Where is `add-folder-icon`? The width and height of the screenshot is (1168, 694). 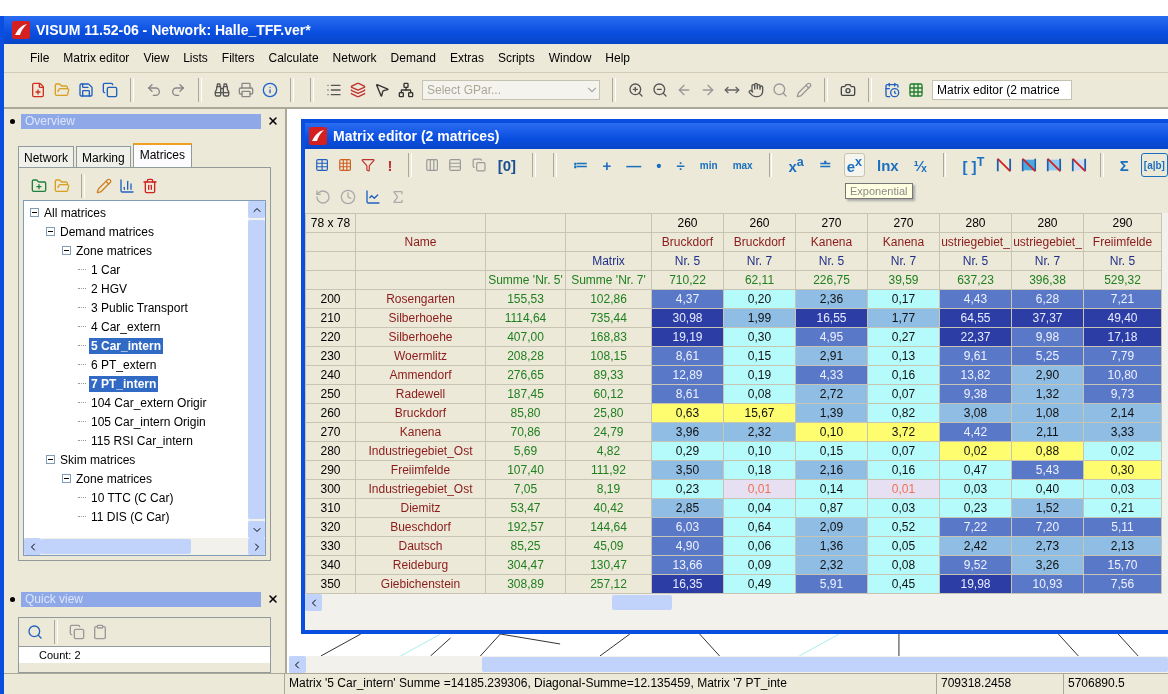 add-folder-icon is located at coordinates (39, 186).